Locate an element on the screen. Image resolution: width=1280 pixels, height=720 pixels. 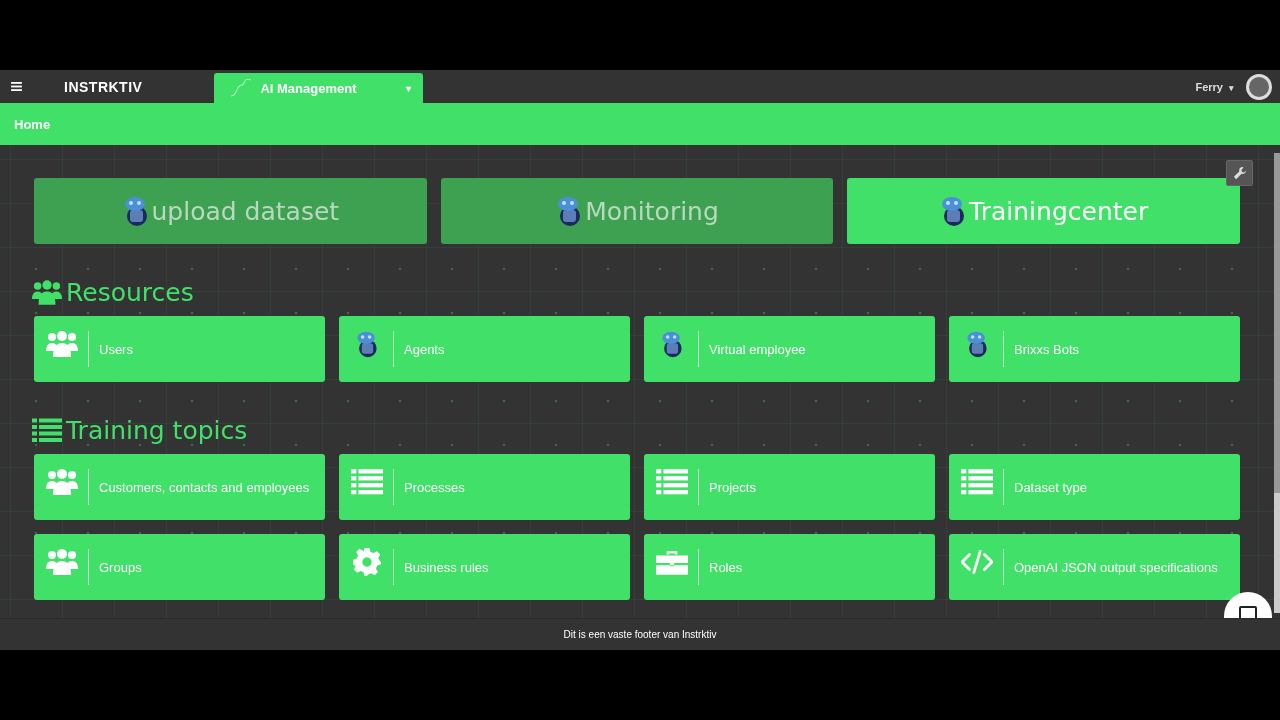
chart-line-icon is located at coordinates (241, 88).